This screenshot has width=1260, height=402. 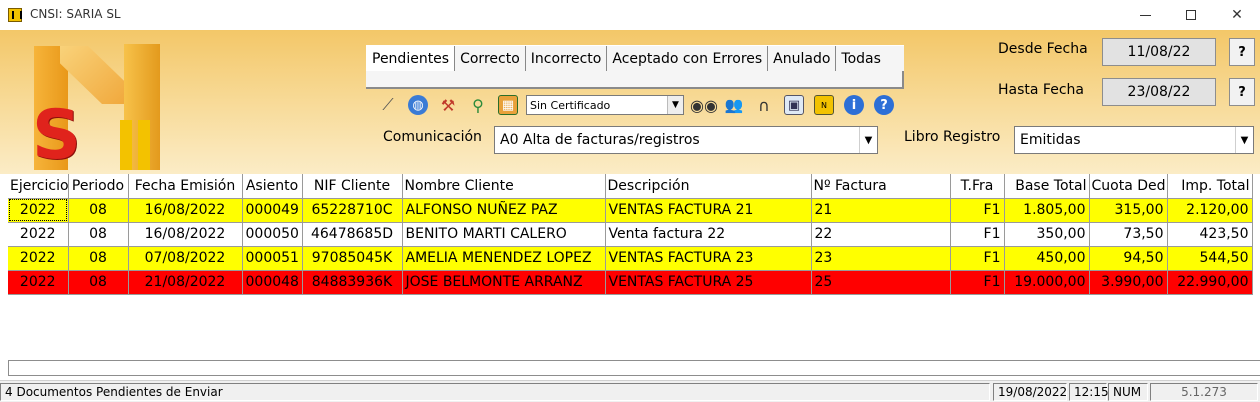 What do you see at coordinates (478, 105) in the screenshot?
I see `search-zoom-icon: ⚲` at bounding box center [478, 105].